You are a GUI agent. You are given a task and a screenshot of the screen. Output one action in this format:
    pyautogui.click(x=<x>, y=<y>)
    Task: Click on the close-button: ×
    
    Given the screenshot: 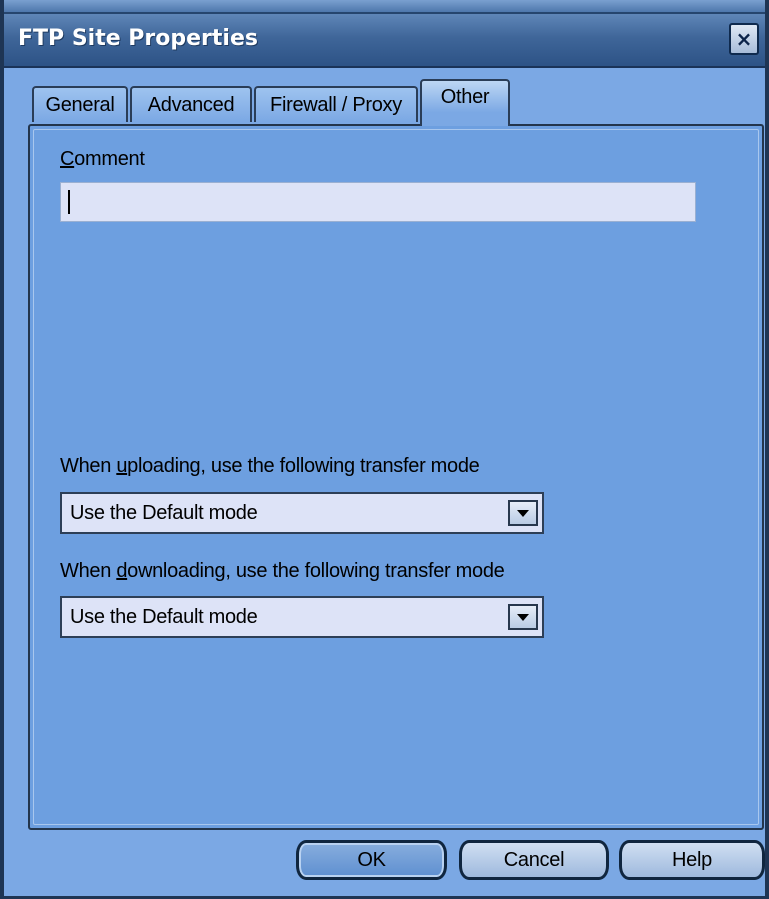 What is the action you would take?
    pyautogui.click(x=744, y=39)
    